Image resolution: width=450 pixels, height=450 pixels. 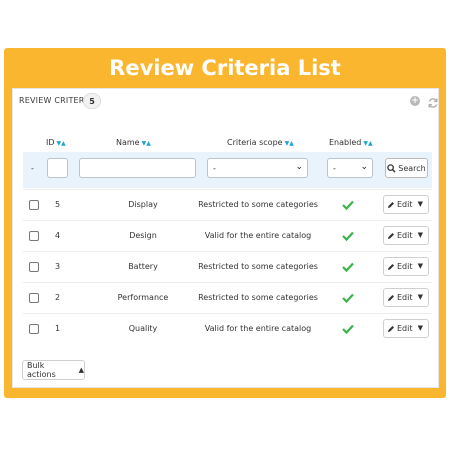 I want to click on search-label: Search, so click(x=412, y=168).